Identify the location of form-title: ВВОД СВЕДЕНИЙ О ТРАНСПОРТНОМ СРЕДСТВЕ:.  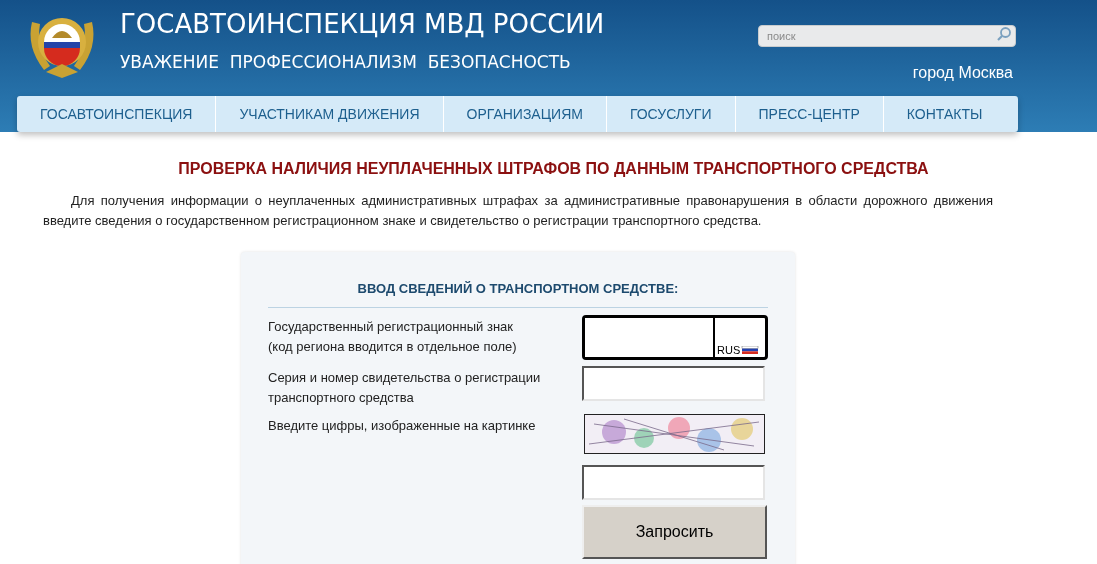
(518, 293).